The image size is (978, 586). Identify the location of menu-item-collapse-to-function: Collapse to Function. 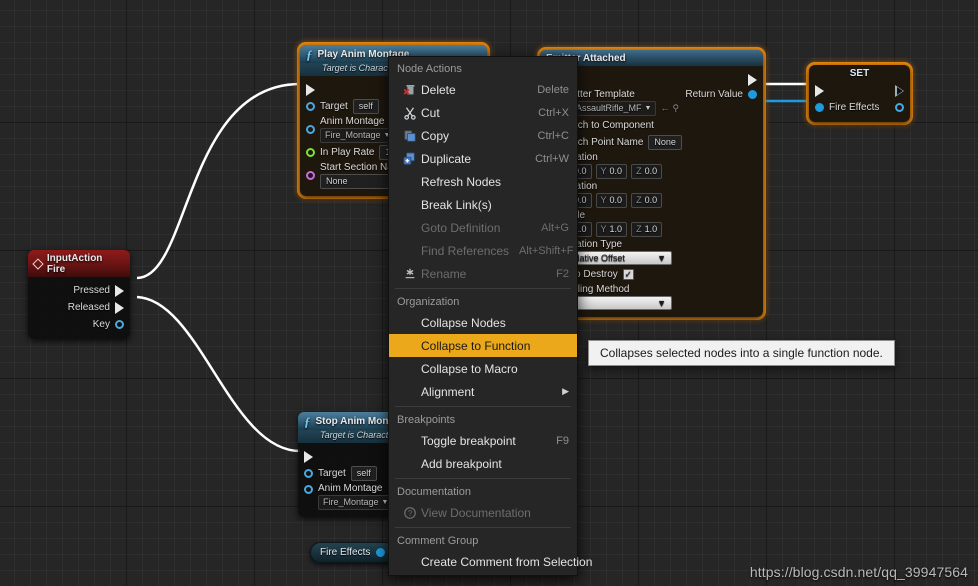
(483, 345).